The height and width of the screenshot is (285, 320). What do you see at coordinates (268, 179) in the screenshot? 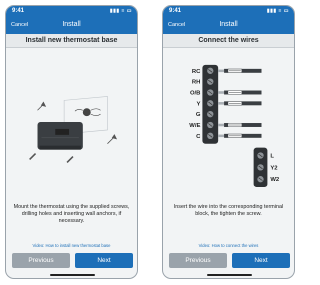
I see `terminal-w2: W2` at bounding box center [268, 179].